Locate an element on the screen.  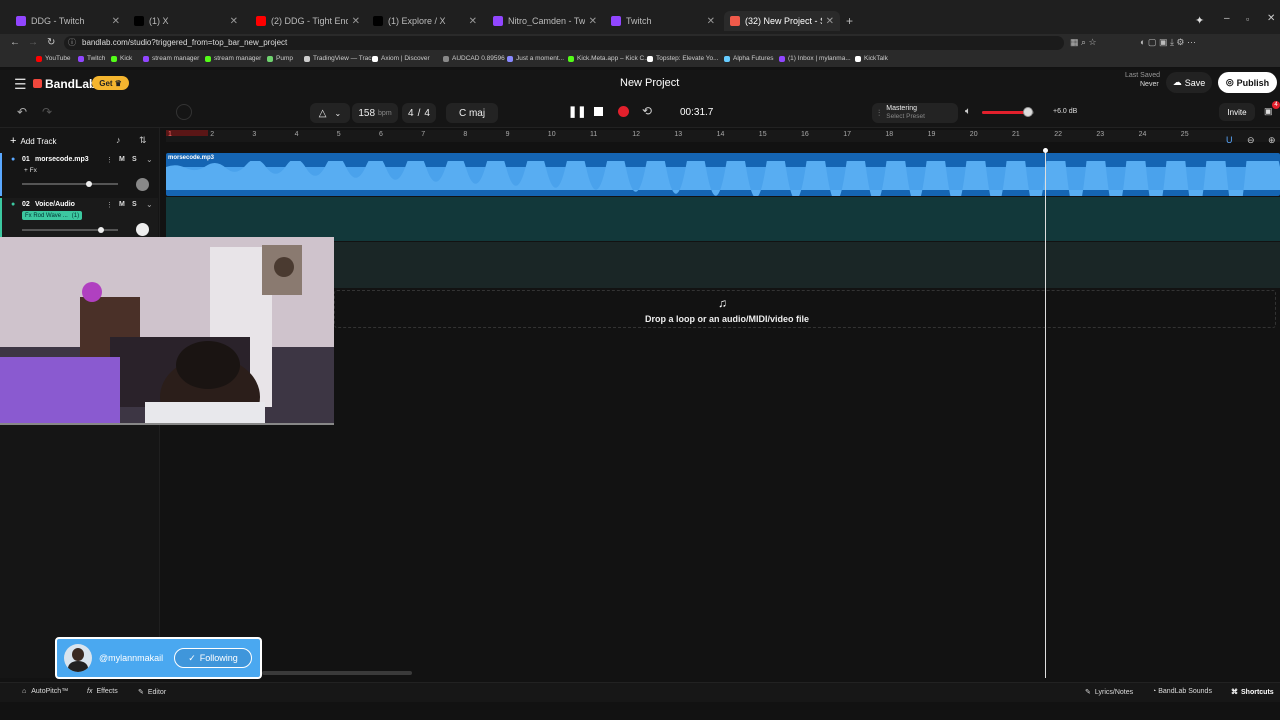
track-2-name: Voice/Audio is located at coordinates (55, 204).